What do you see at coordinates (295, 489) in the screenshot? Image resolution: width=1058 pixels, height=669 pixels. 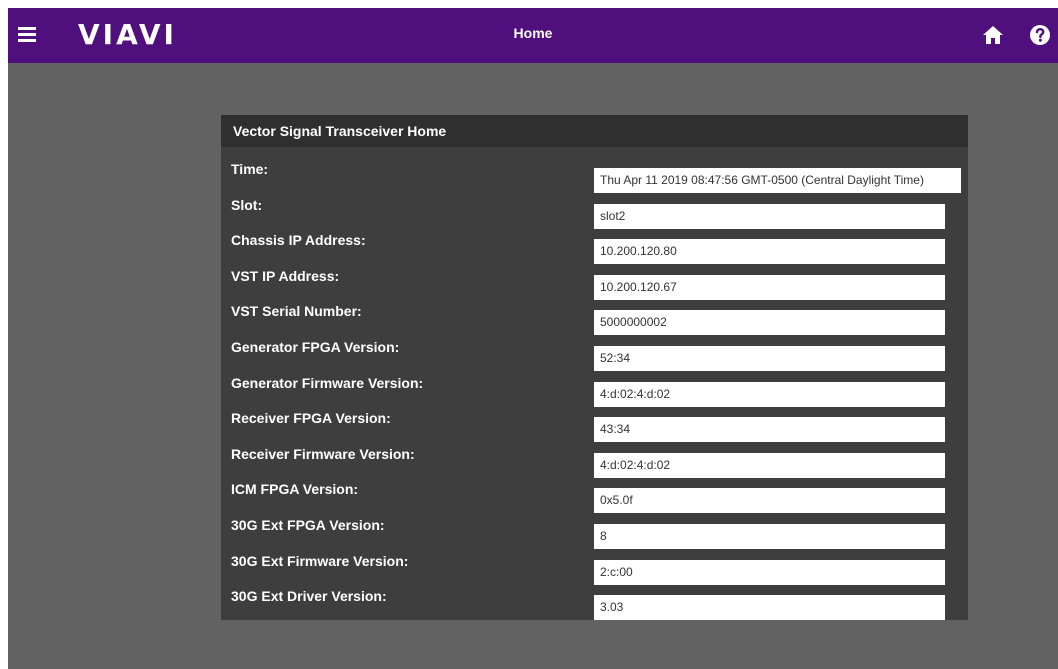 I see `row-label: ICM FPGA Version:` at bounding box center [295, 489].